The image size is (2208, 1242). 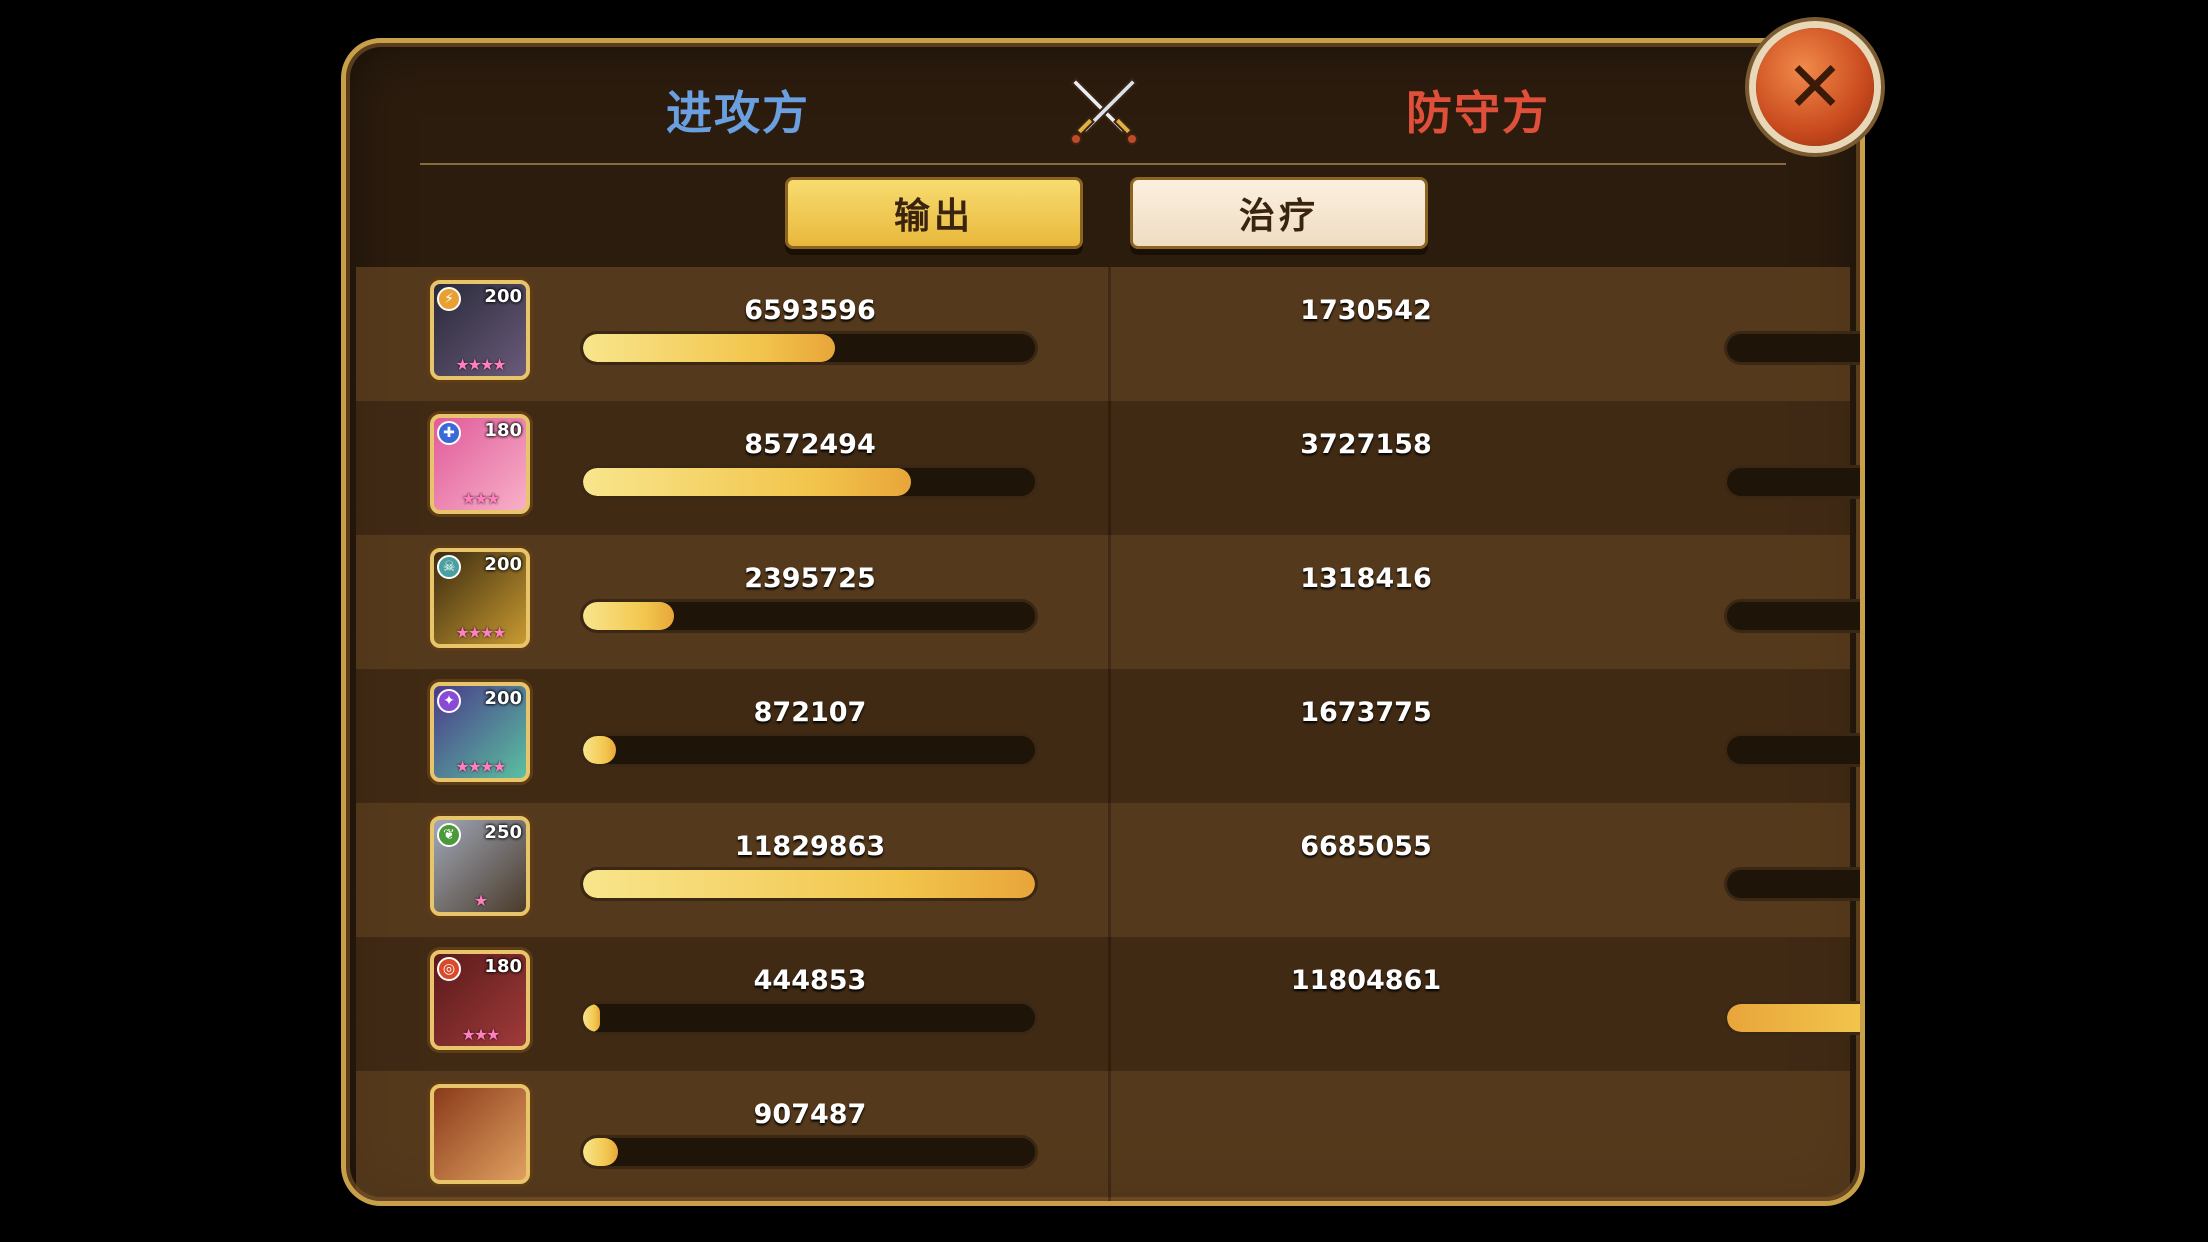 What do you see at coordinates (810, 578) in the screenshot?
I see `damage-value: 2395725` at bounding box center [810, 578].